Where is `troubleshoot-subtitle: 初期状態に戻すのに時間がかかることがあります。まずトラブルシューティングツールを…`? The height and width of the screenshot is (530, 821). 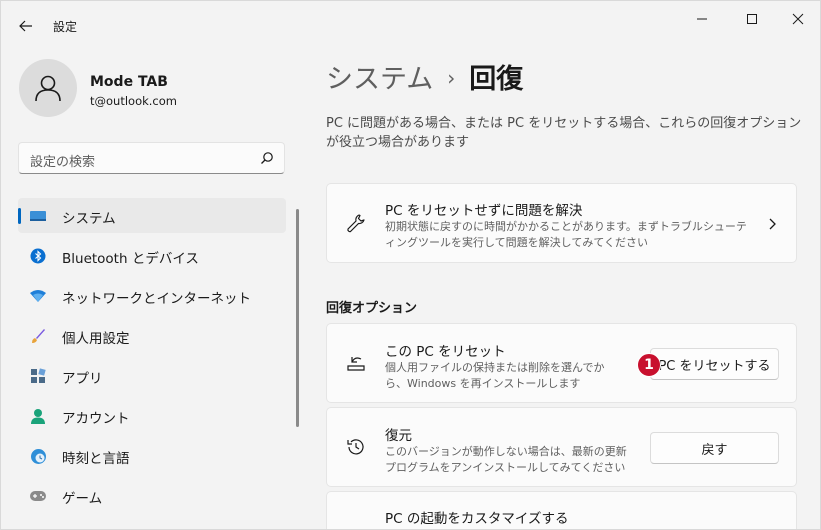 troubleshoot-subtitle: 初期状態に戻すのに時間がかかることがあります。まずトラブルシューティングツールを… is located at coordinates (566, 234).